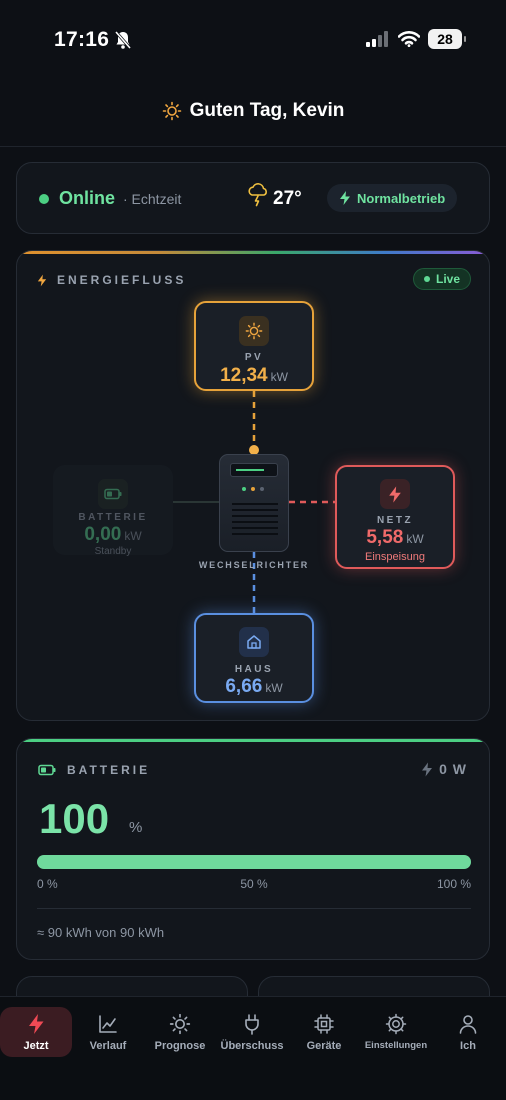 Image resolution: width=506 pixels, height=1100 pixels. I want to click on inverter-vents, so click(255, 521).